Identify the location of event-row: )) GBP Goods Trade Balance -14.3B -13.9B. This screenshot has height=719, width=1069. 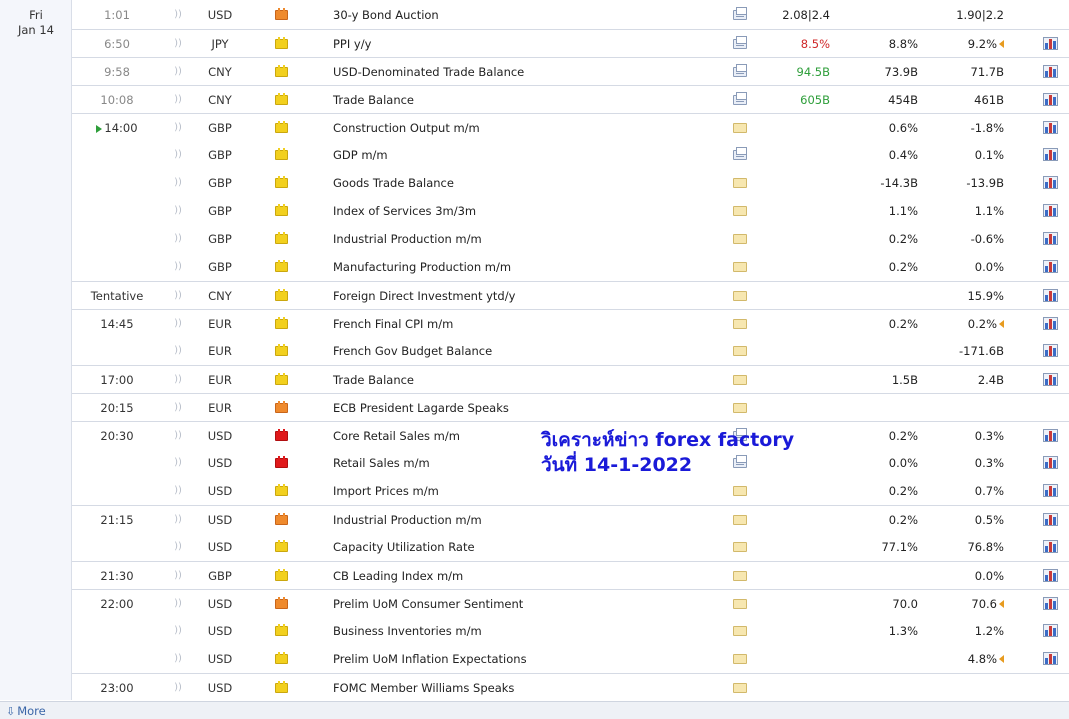
(570, 183).